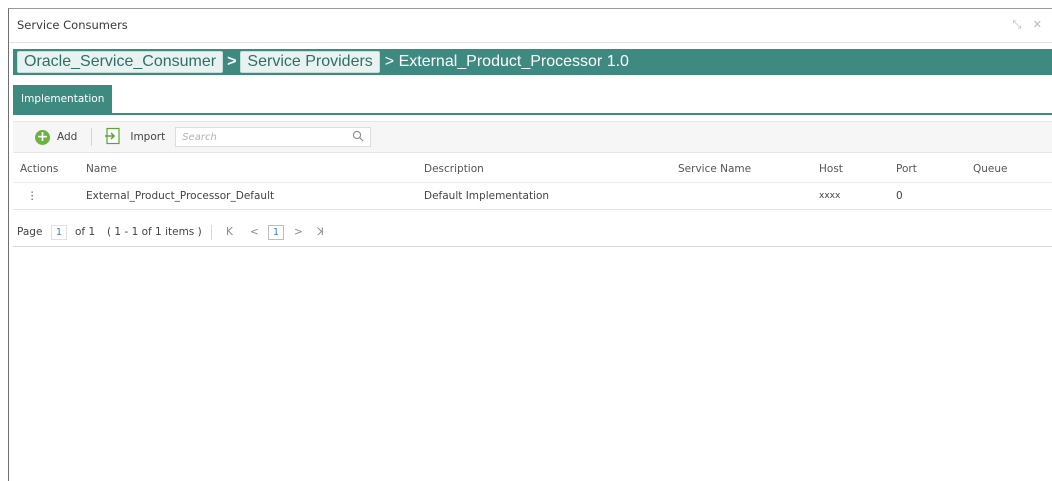  I want to click on import-icon, so click(113, 137).